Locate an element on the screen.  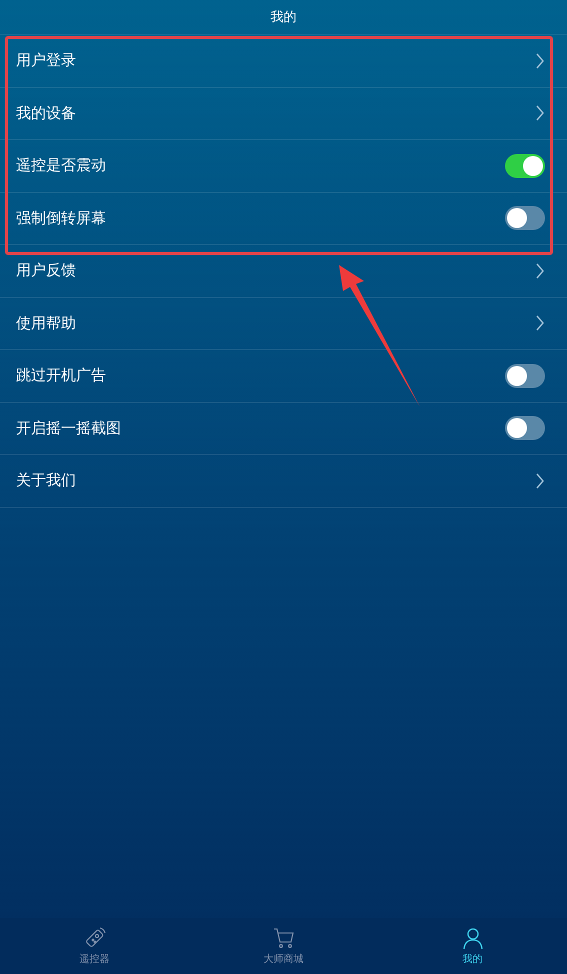
nav-tab: 我的 is located at coordinates (472, 946).